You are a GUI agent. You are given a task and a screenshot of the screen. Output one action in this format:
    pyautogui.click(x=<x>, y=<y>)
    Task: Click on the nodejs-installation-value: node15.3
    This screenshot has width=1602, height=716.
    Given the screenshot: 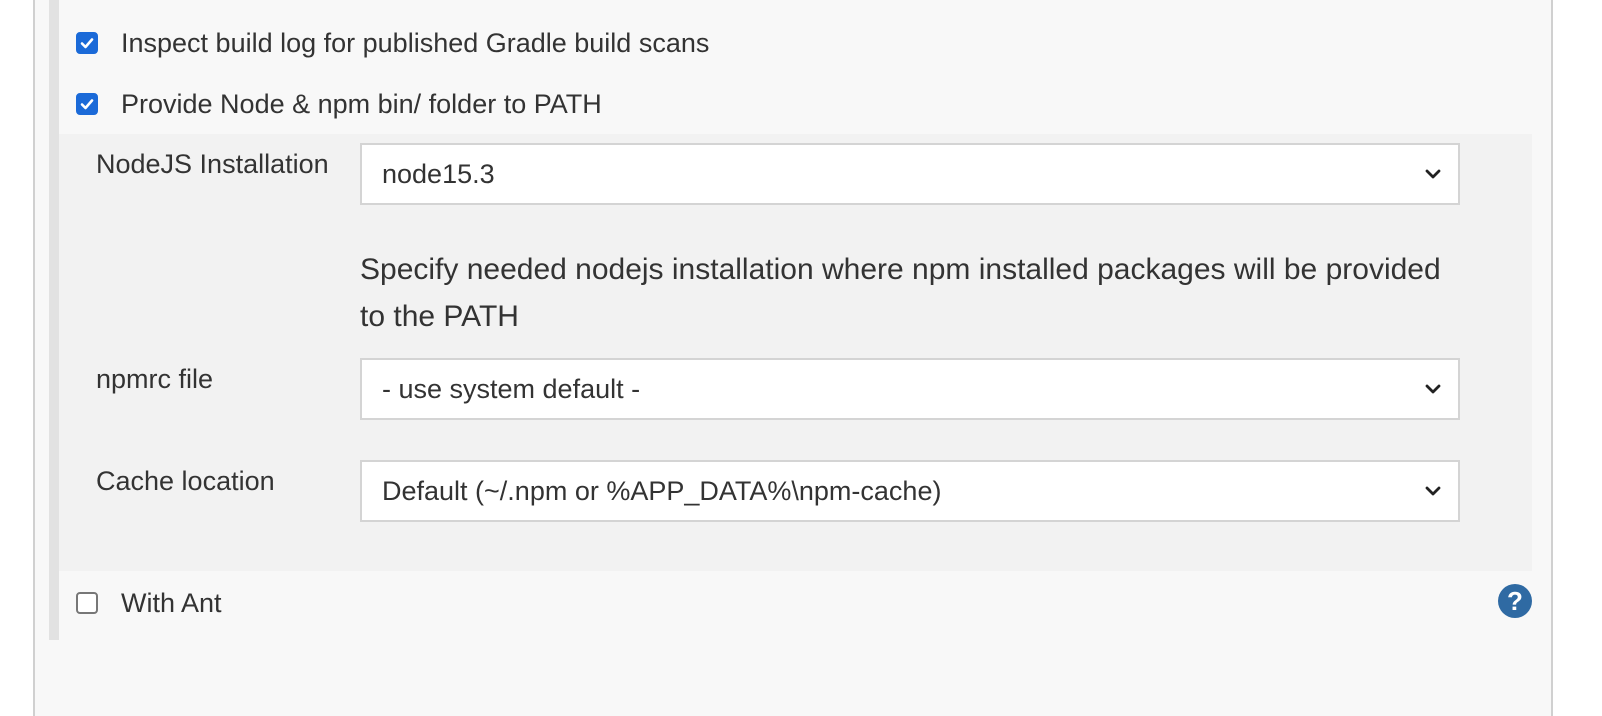 What is the action you would take?
    pyautogui.click(x=438, y=173)
    